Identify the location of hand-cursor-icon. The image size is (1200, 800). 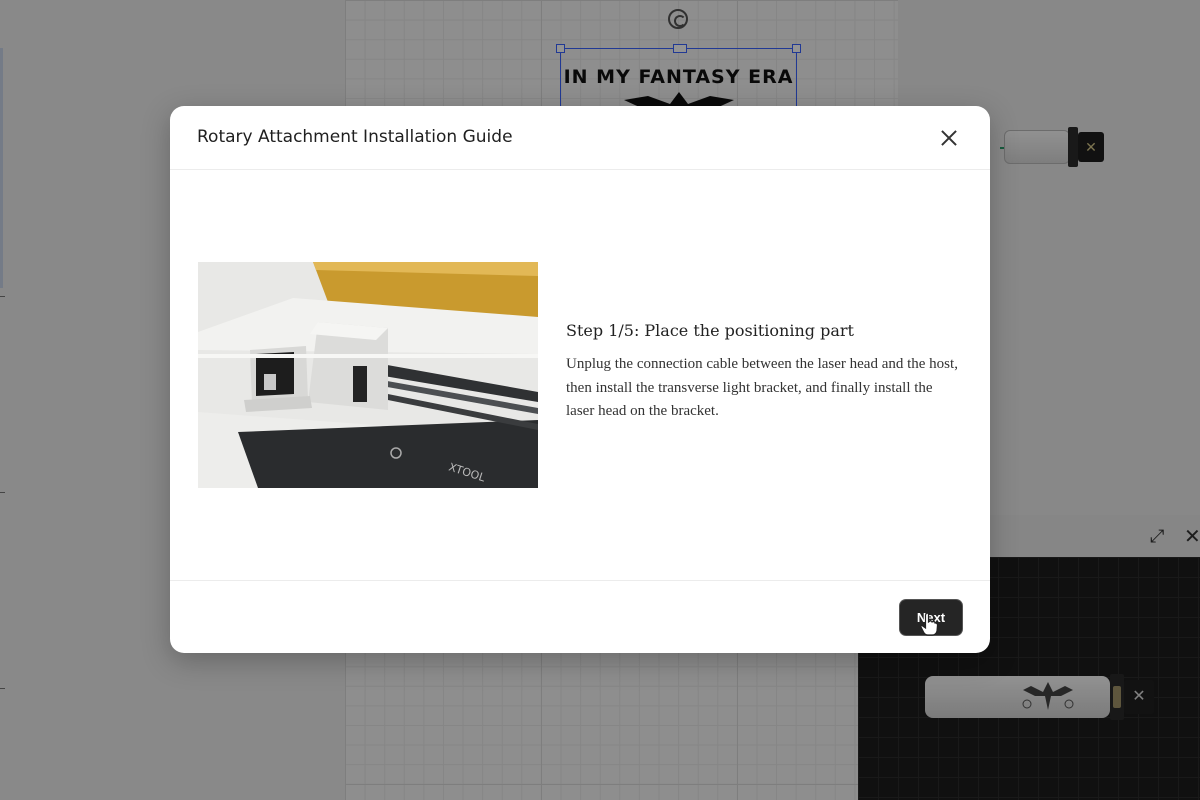
(929, 624).